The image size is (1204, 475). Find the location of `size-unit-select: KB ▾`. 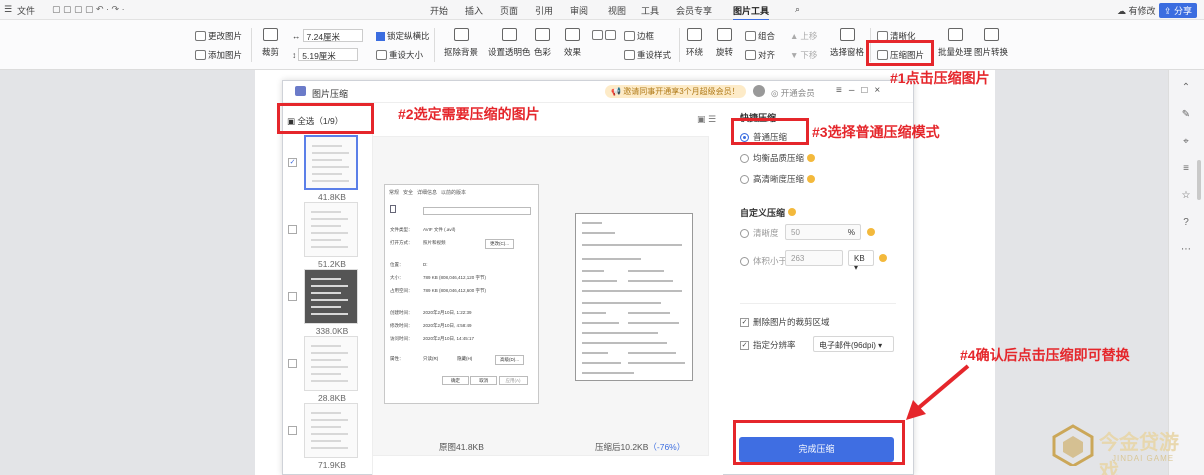

size-unit-select: KB ▾ is located at coordinates (861, 261).